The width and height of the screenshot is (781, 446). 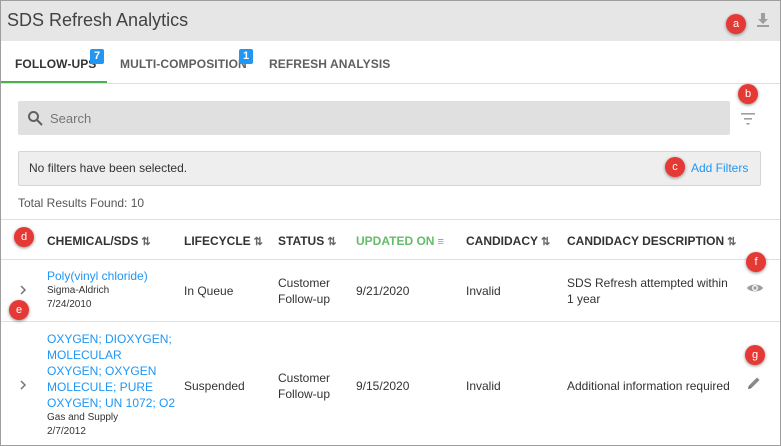 I want to click on annotation-marker-c: c, so click(x=675, y=167).